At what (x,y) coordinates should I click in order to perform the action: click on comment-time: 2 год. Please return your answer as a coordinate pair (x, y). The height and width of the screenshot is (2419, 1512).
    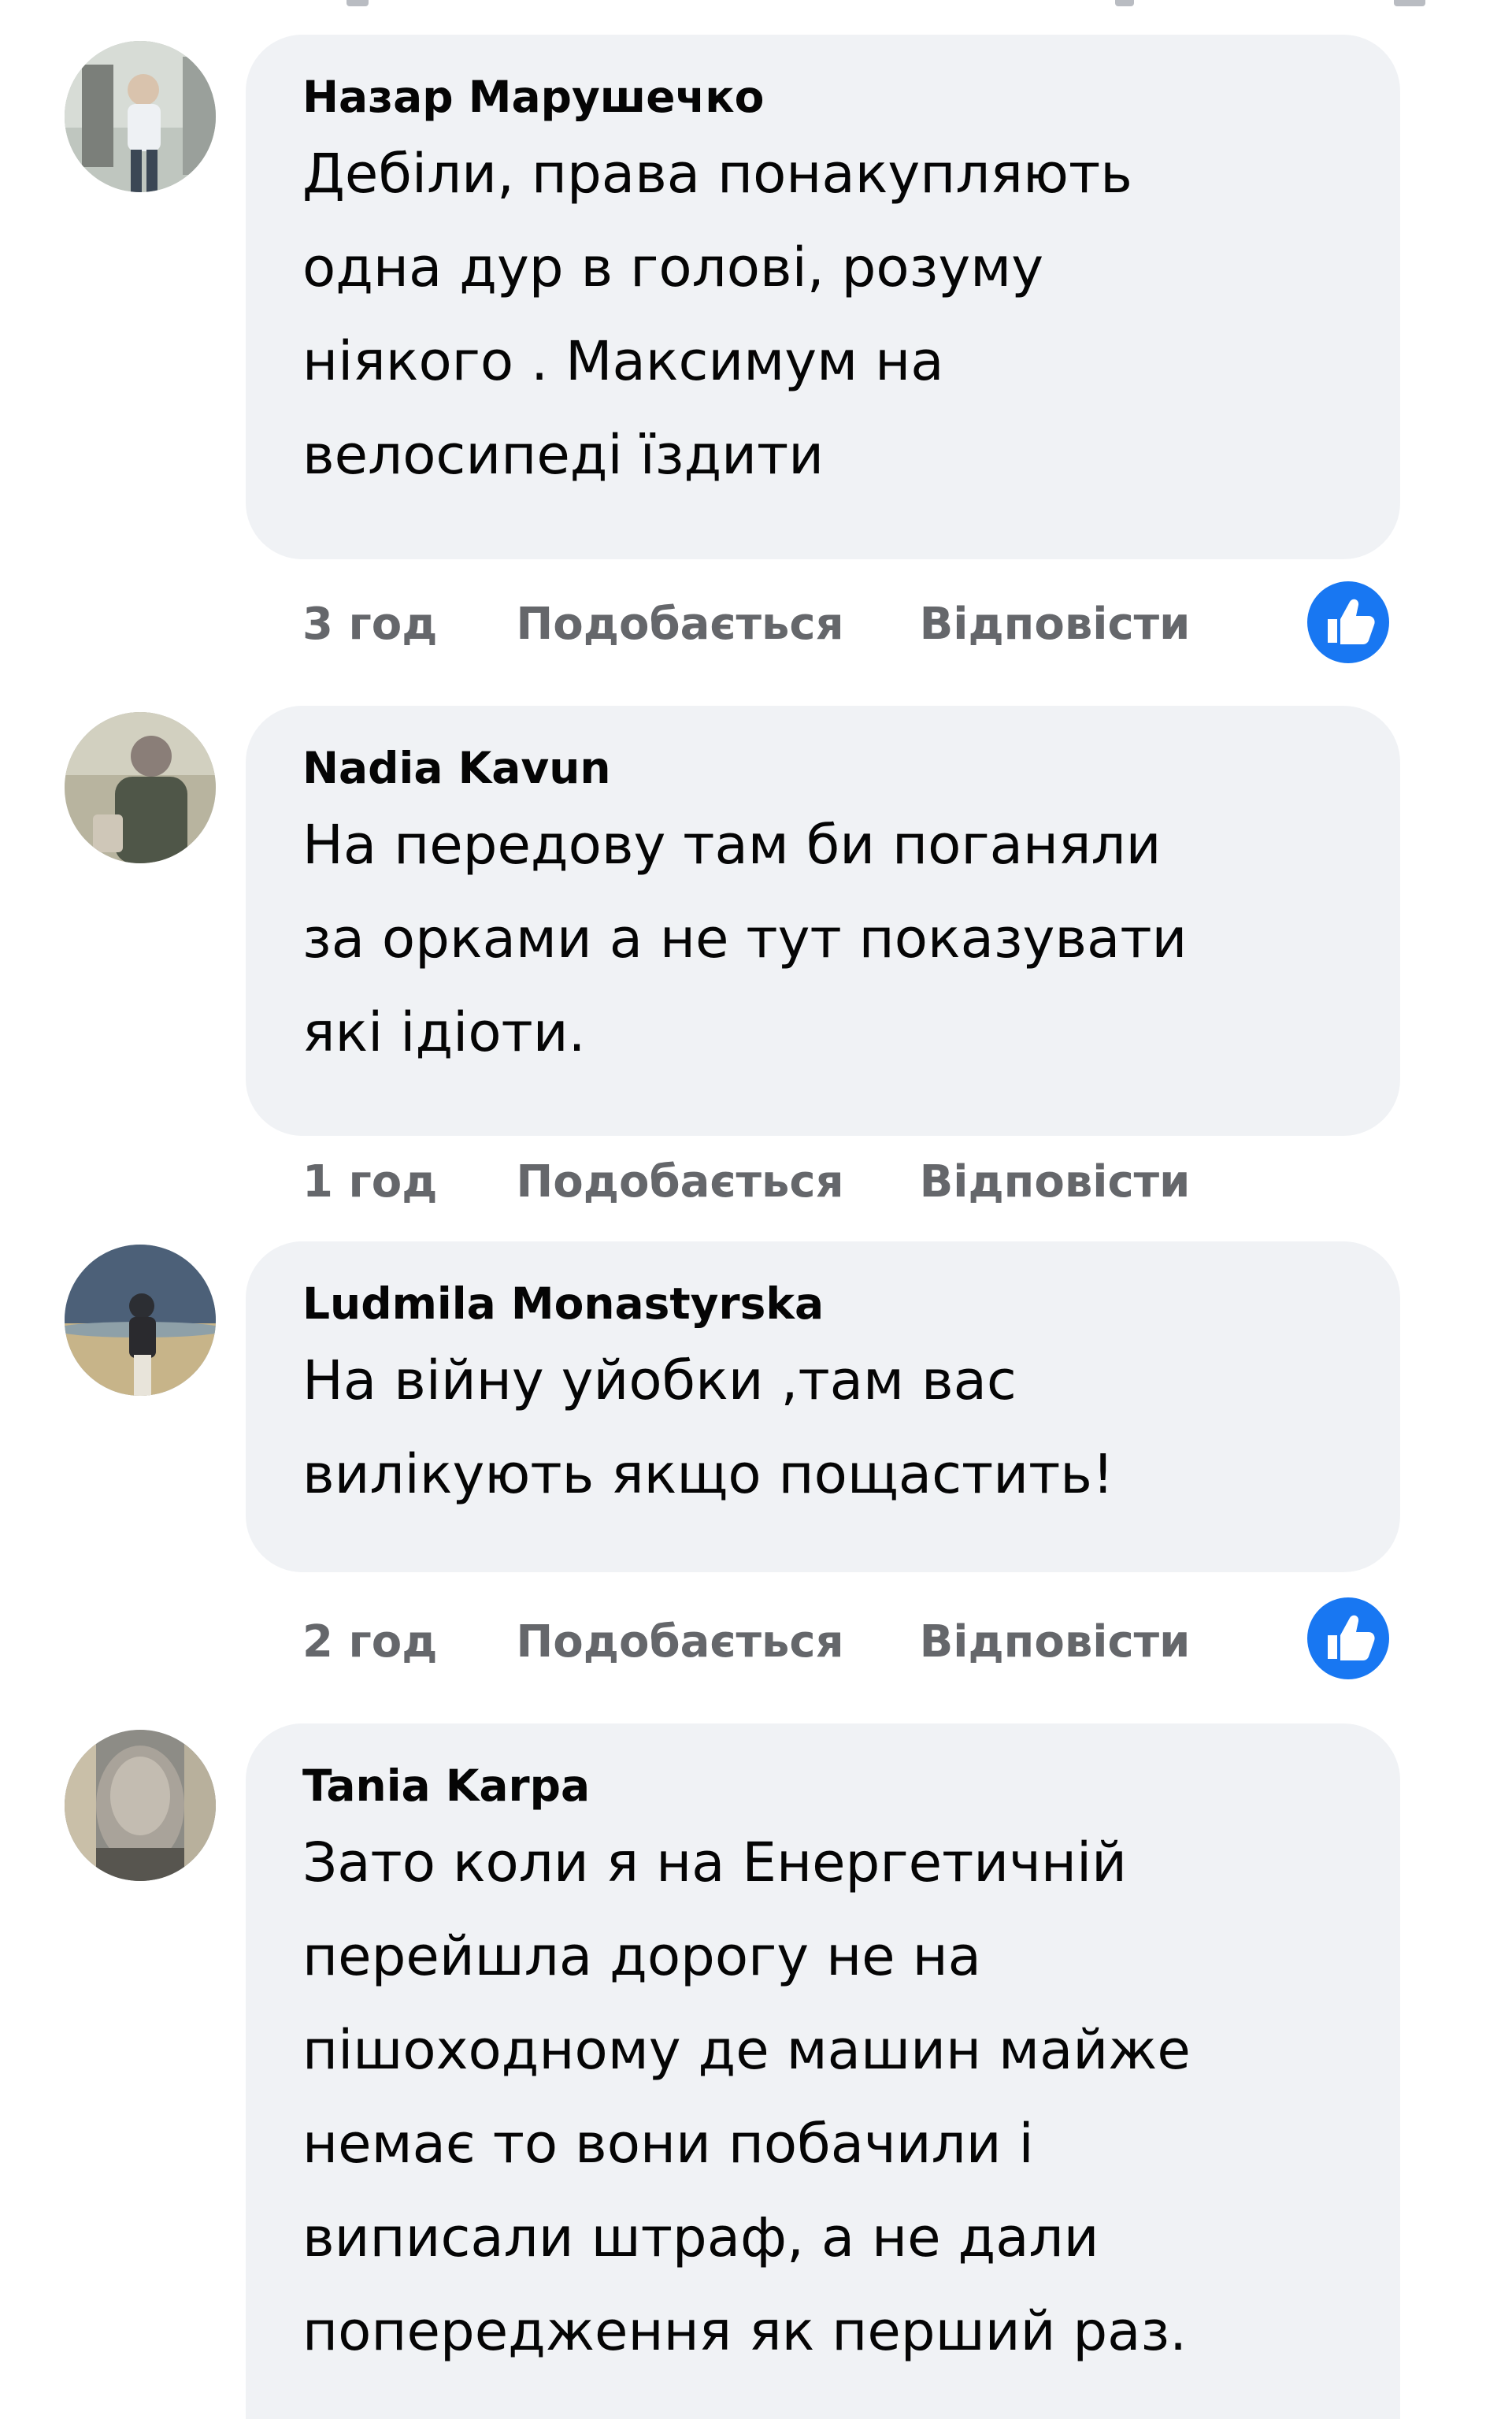
    Looking at the image, I should click on (369, 1642).